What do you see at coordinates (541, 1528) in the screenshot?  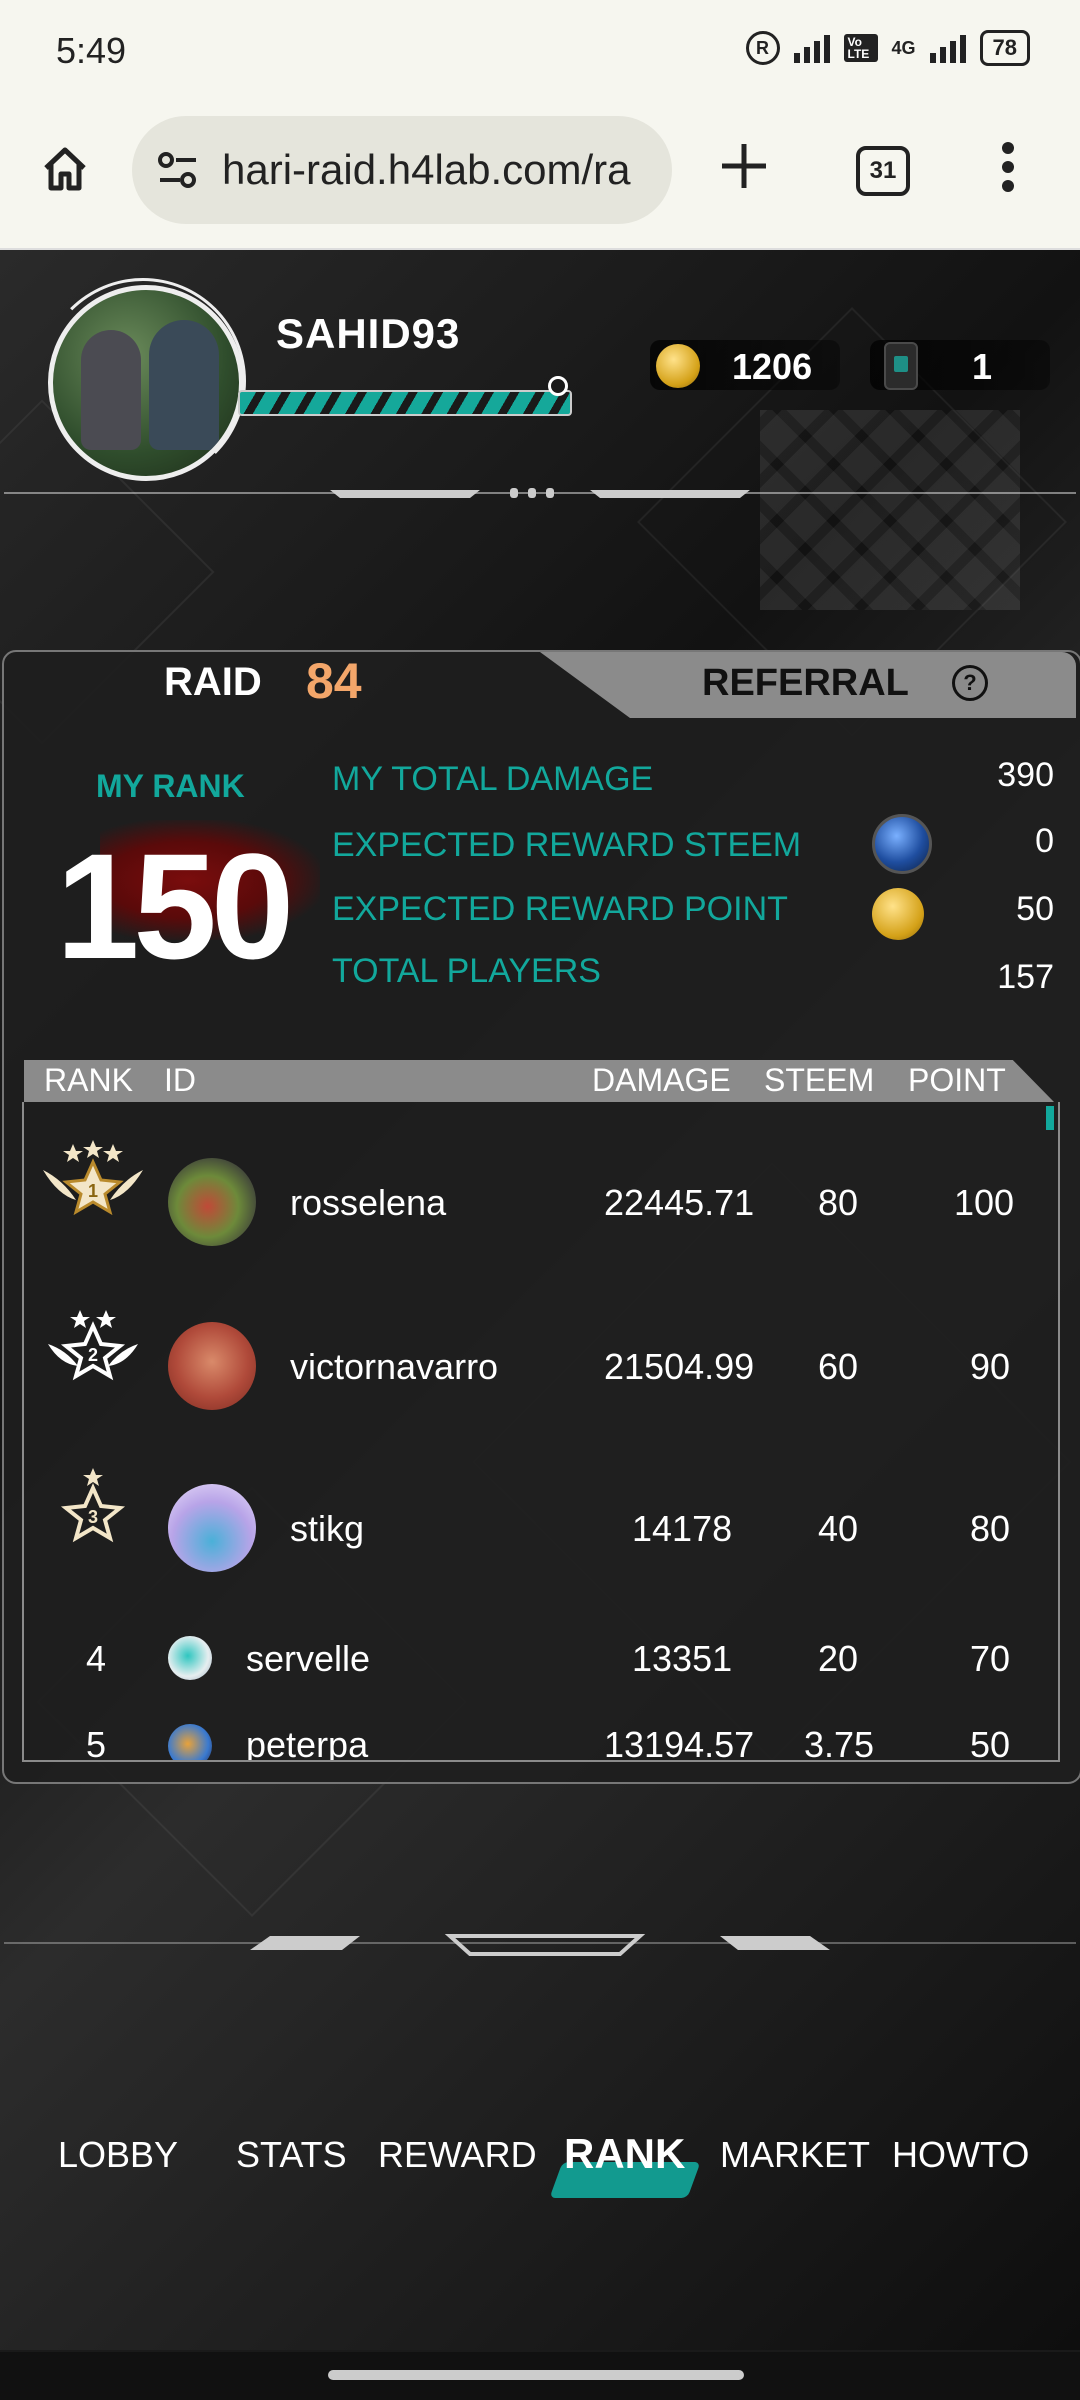 I see `table-row: 3 stikg 14178 40 80` at bounding box center [541, 1528].